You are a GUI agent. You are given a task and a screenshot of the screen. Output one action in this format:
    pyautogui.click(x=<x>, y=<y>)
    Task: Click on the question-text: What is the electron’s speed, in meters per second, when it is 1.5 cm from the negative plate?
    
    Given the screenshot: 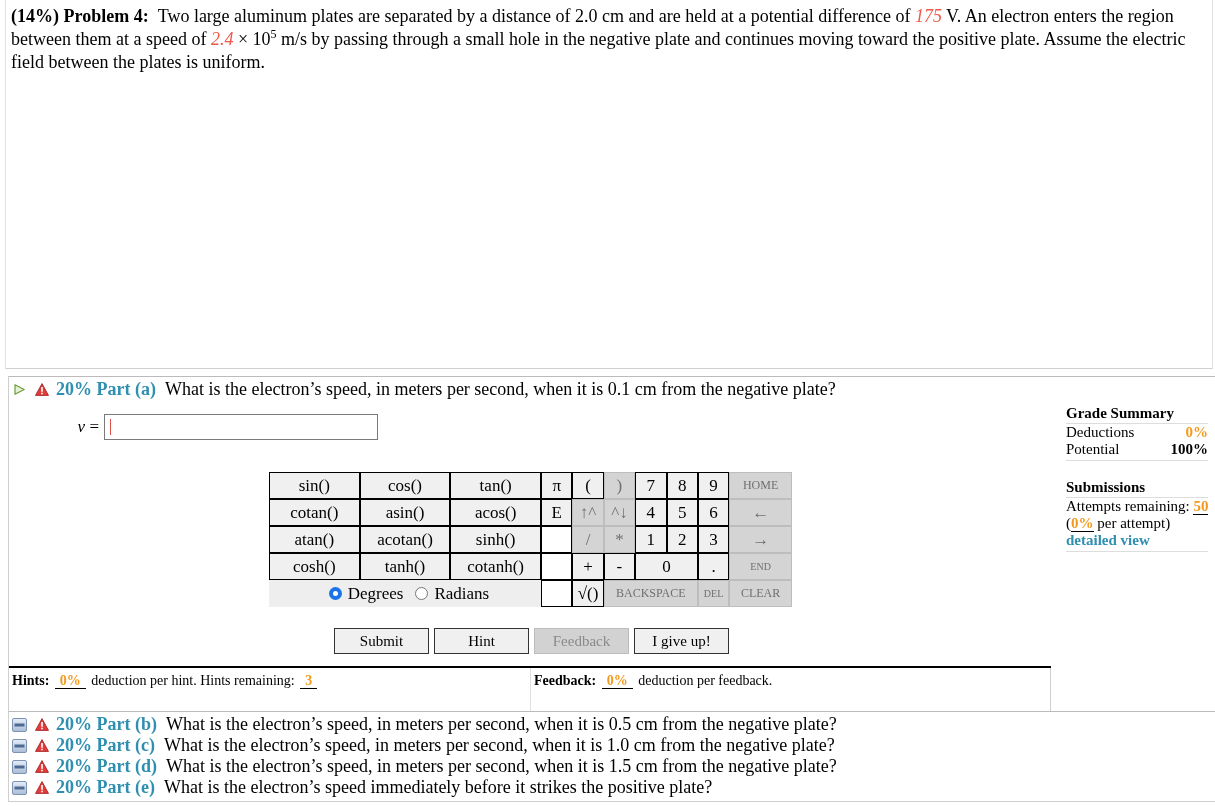 What is the action you would take?
    pyautogui.click(x=501, y=766)
    